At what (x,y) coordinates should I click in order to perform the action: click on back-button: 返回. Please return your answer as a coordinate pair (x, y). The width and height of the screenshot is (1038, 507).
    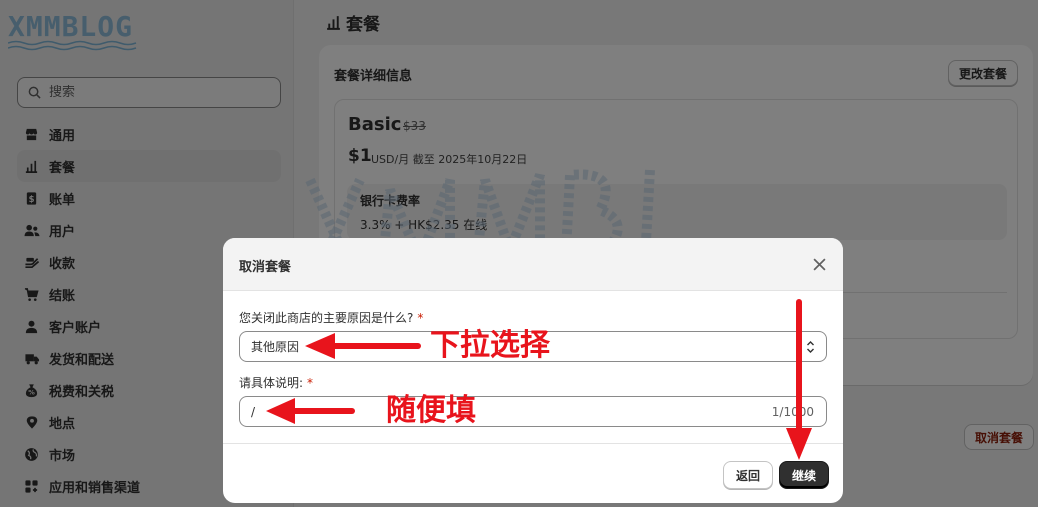
    Looking at the image, I should click on (748, 475).